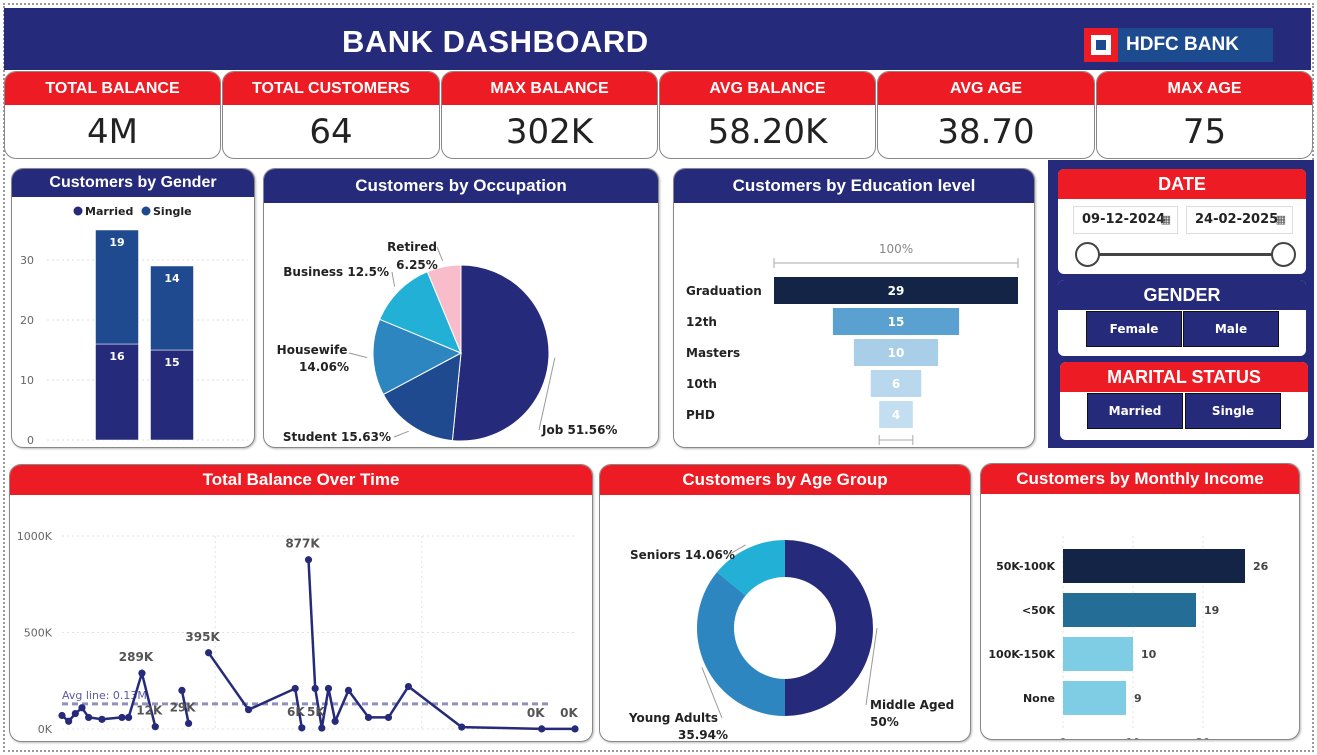  Describe the element at coordinates (172, 447) in the screenshot. I see `x-tick-label: Female` at that location.